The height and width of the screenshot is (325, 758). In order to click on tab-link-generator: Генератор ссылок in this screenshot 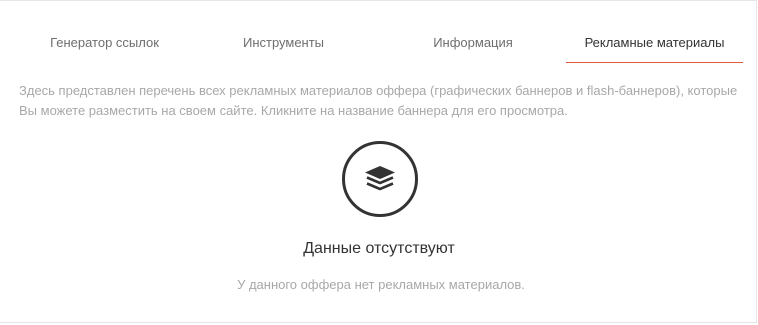, I will do `click(104, 43)`.